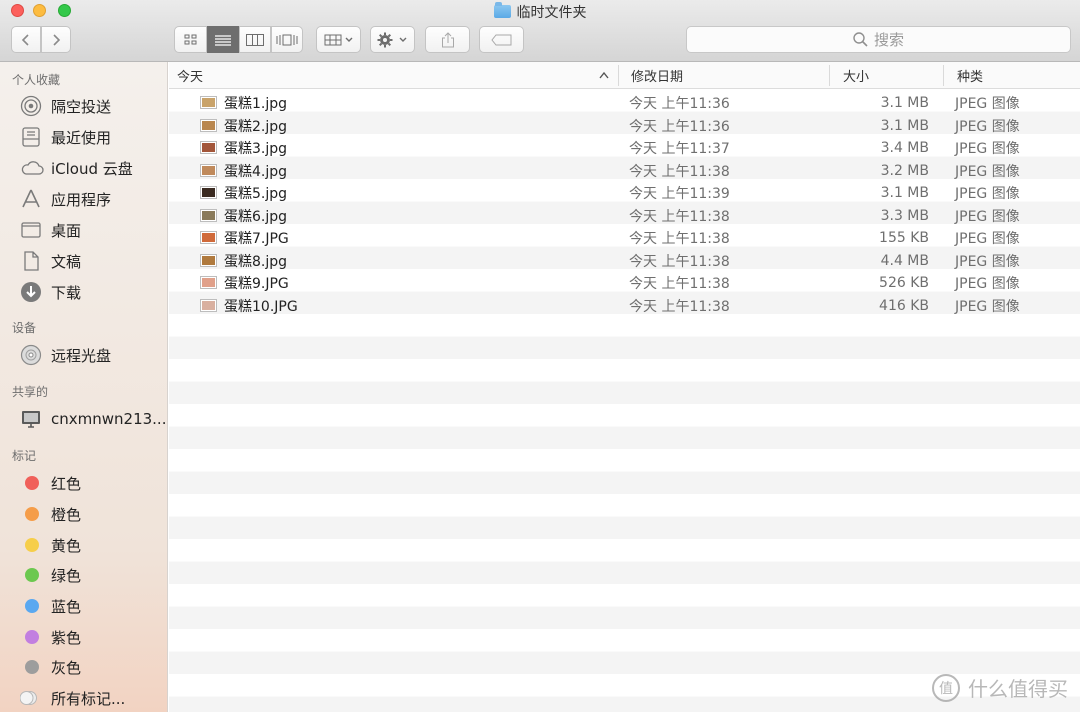 This screenshot has height=712, width=1080. Describe the element at coordinates (32, 667) in the screenshot. I see `tag-dot-gray` at that location.